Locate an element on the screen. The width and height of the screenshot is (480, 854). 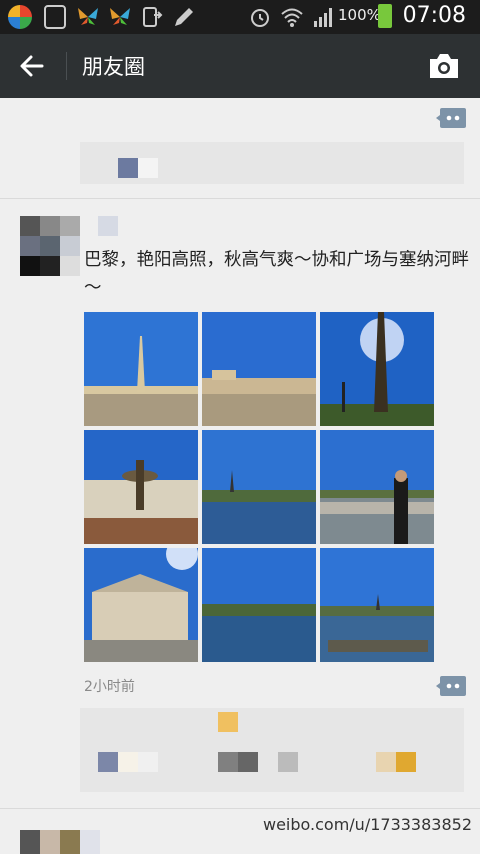
post-text: 巴黎，艳阳高照，秋高气爽～协和广场与塞纳河畔～ is located at coordinates (276, 274).